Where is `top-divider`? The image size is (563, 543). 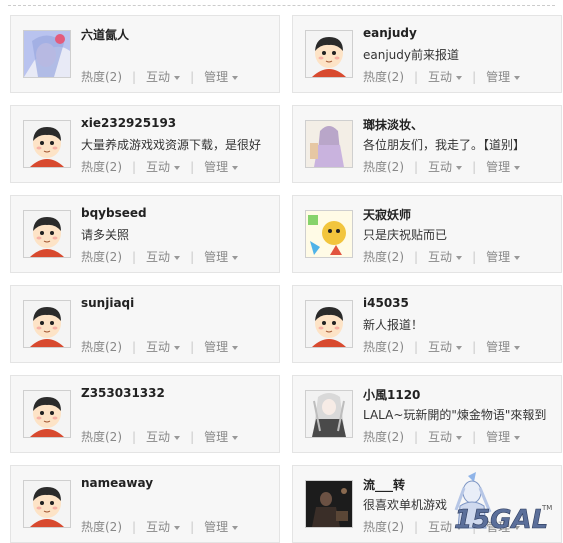 top-divider is located at coordinates (281, 5).